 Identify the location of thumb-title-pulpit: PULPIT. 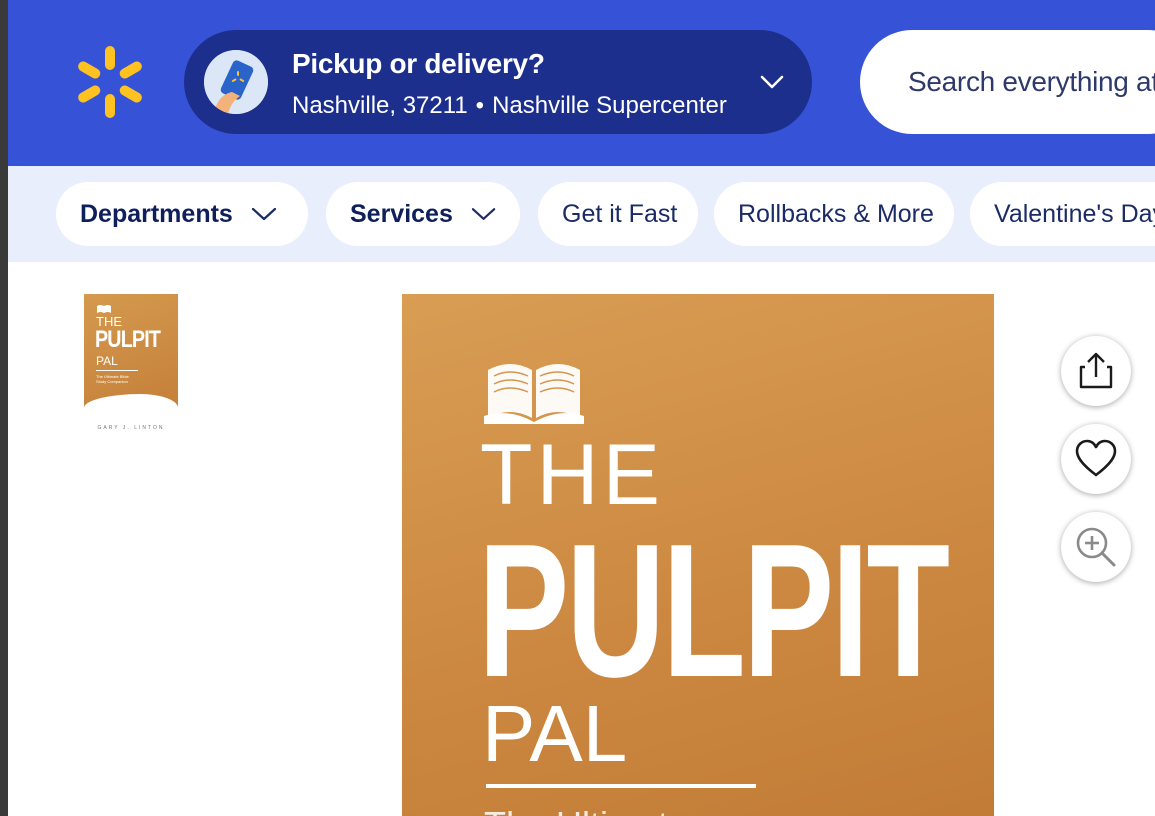
(128, 339).